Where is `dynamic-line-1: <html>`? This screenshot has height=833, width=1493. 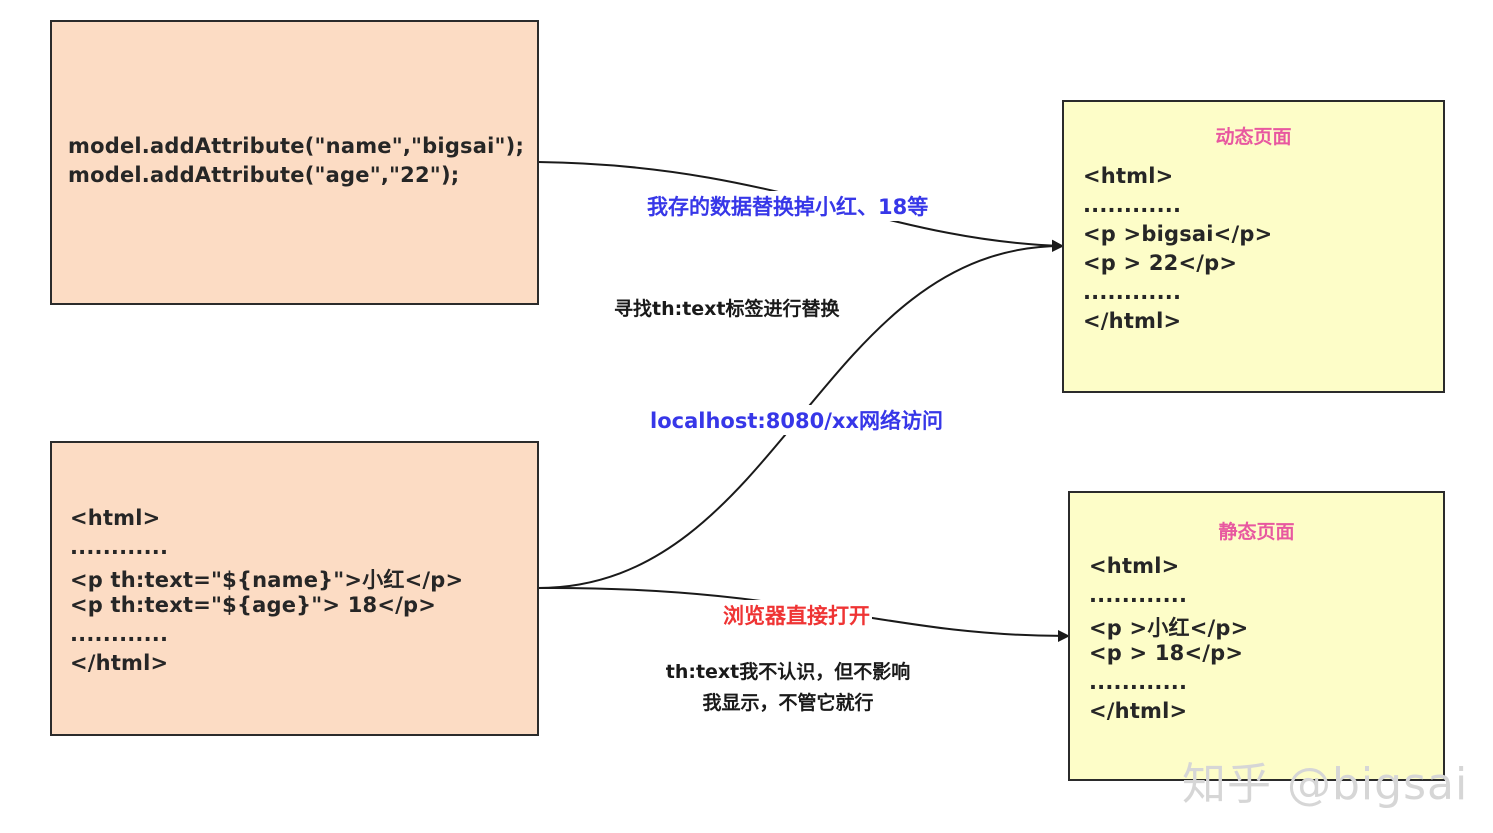 dynamic-line-1: <html> is located at coordinates (1128, 176).